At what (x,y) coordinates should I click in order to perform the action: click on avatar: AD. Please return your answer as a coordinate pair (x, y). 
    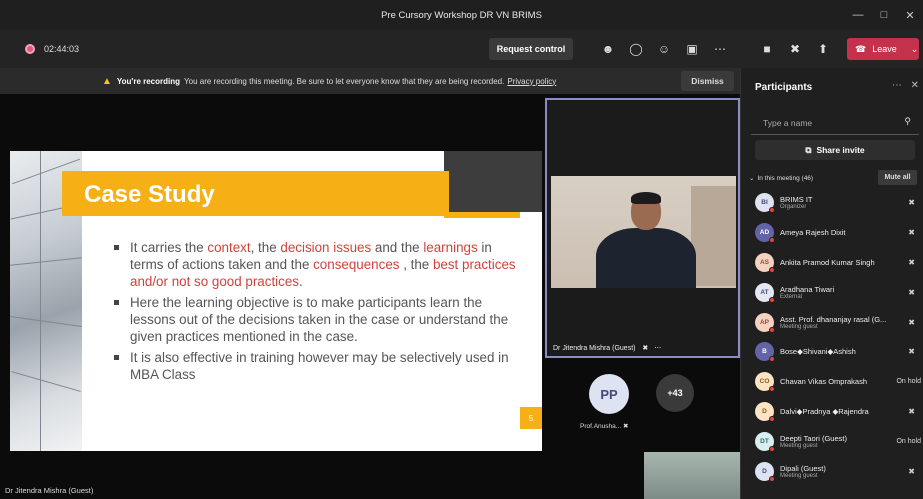
    Looking at the image, I should click on (765, 233).